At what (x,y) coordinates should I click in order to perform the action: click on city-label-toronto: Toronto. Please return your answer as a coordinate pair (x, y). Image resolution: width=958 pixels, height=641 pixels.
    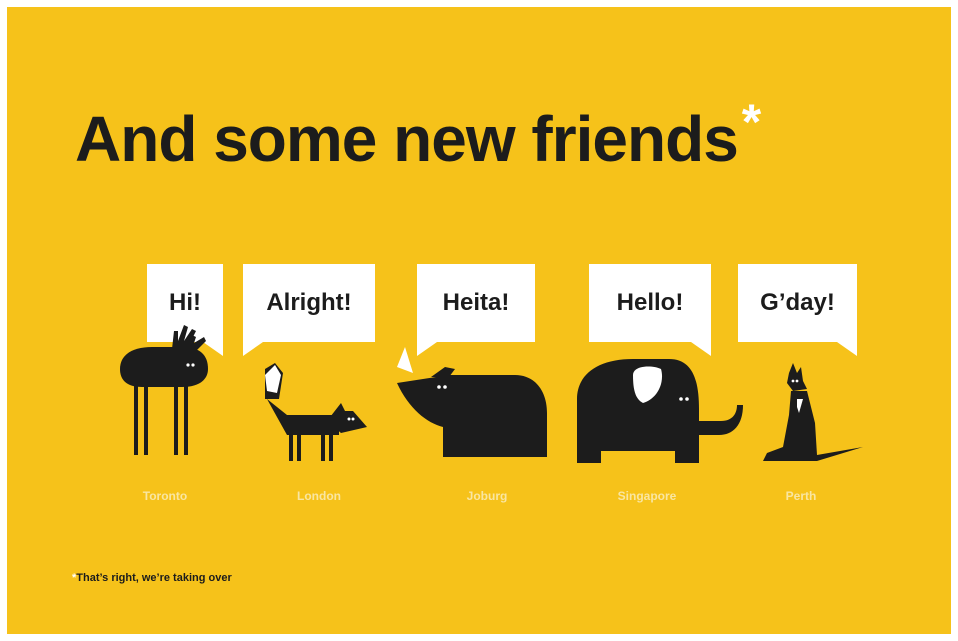
    Looking at the image, I should click on (165, 496).